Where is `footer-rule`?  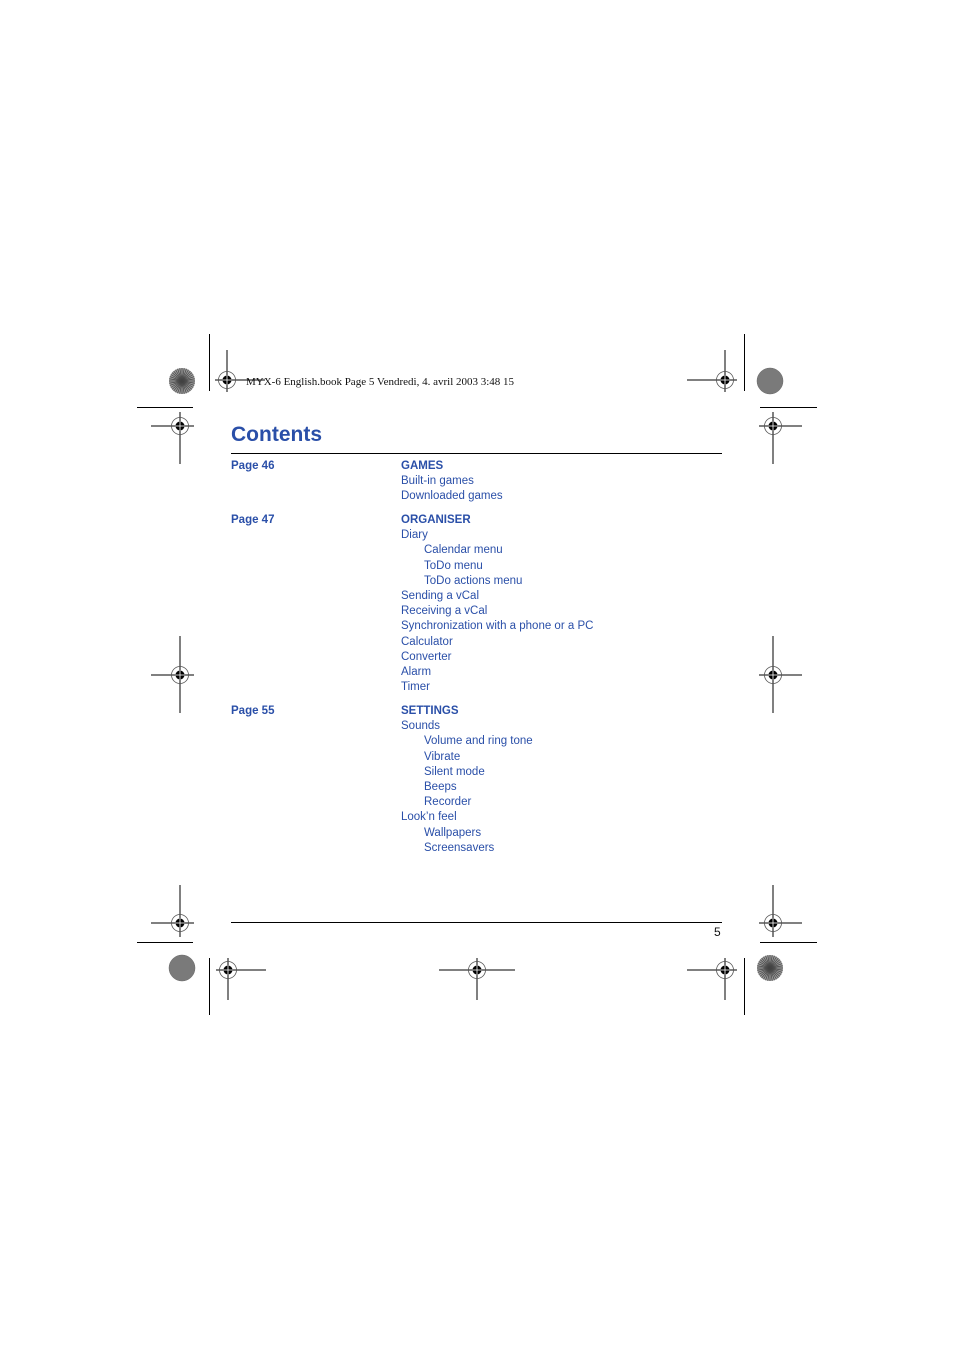 footer-rule is located at coordinates (476, 922).